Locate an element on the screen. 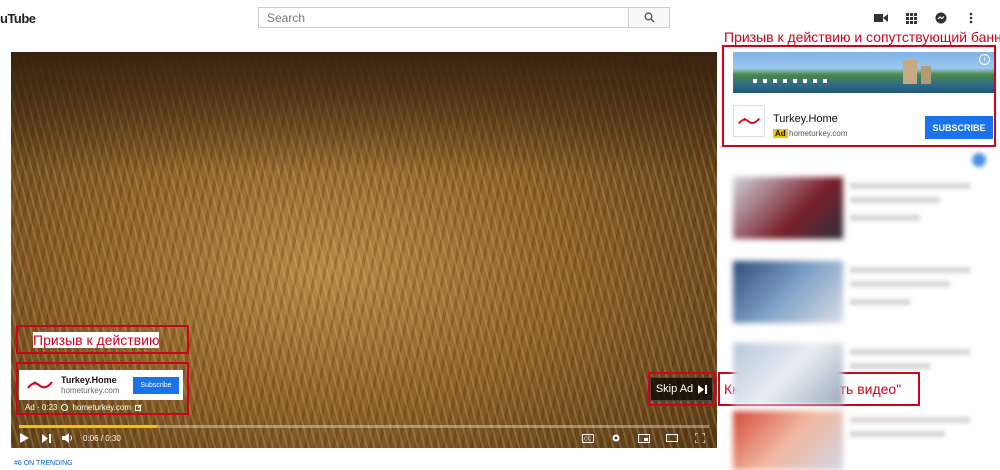  player-controls: 0:06 / 0:30 CC is located at coordinates (364, 438).